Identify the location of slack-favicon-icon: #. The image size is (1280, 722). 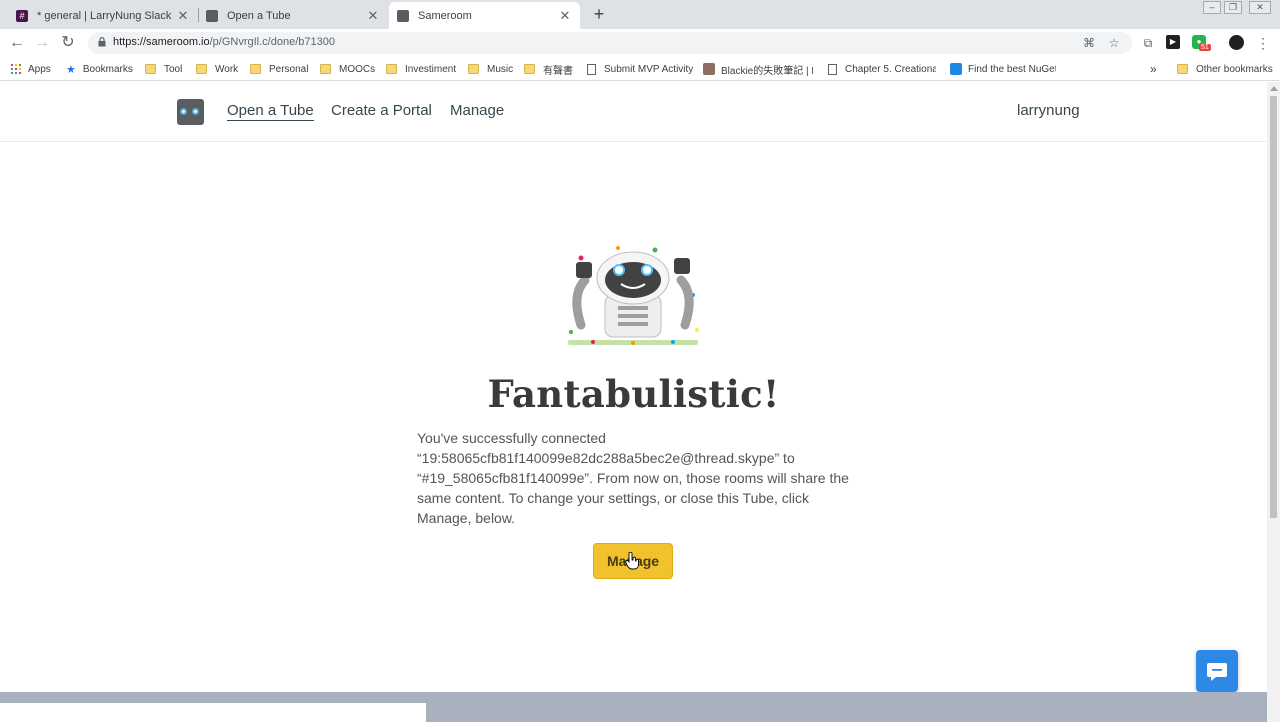
(22, 15).